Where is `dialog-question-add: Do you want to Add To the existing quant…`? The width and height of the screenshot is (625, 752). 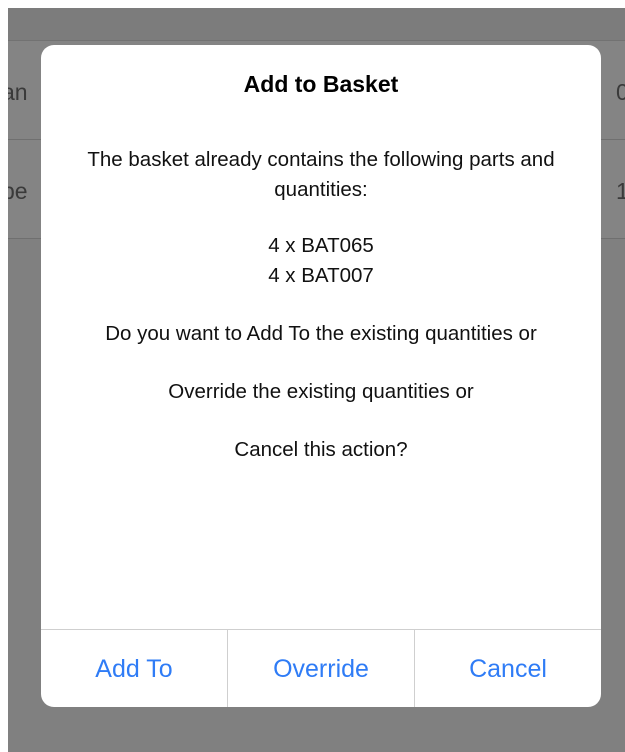 dialog-question-add: Do you want to Add To the existing quant… is located at coordinates (321, 333).